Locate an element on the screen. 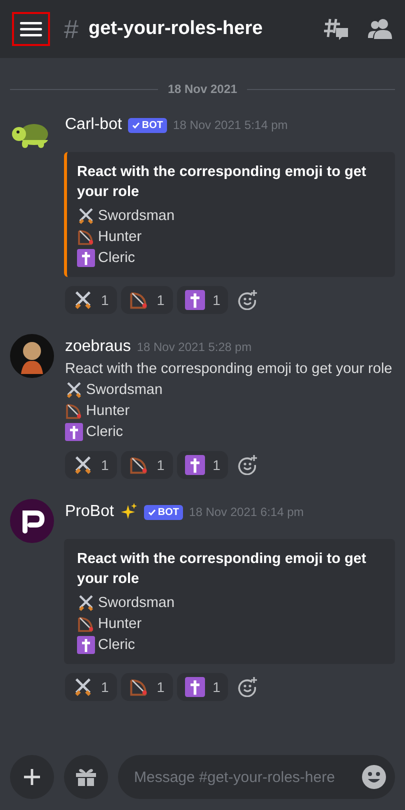  timestamp: 18 Nov 2021 5:28 pm is located at coordinates (194, 347).